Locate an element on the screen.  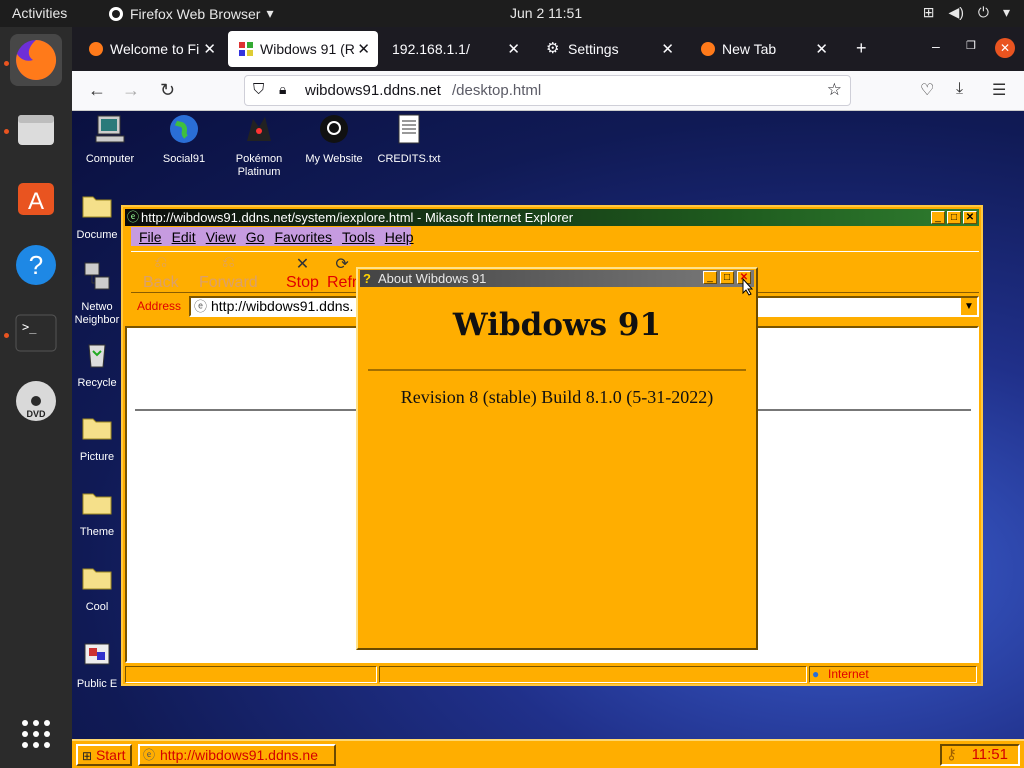
menu-file: File is located at coordinates (150, 237).